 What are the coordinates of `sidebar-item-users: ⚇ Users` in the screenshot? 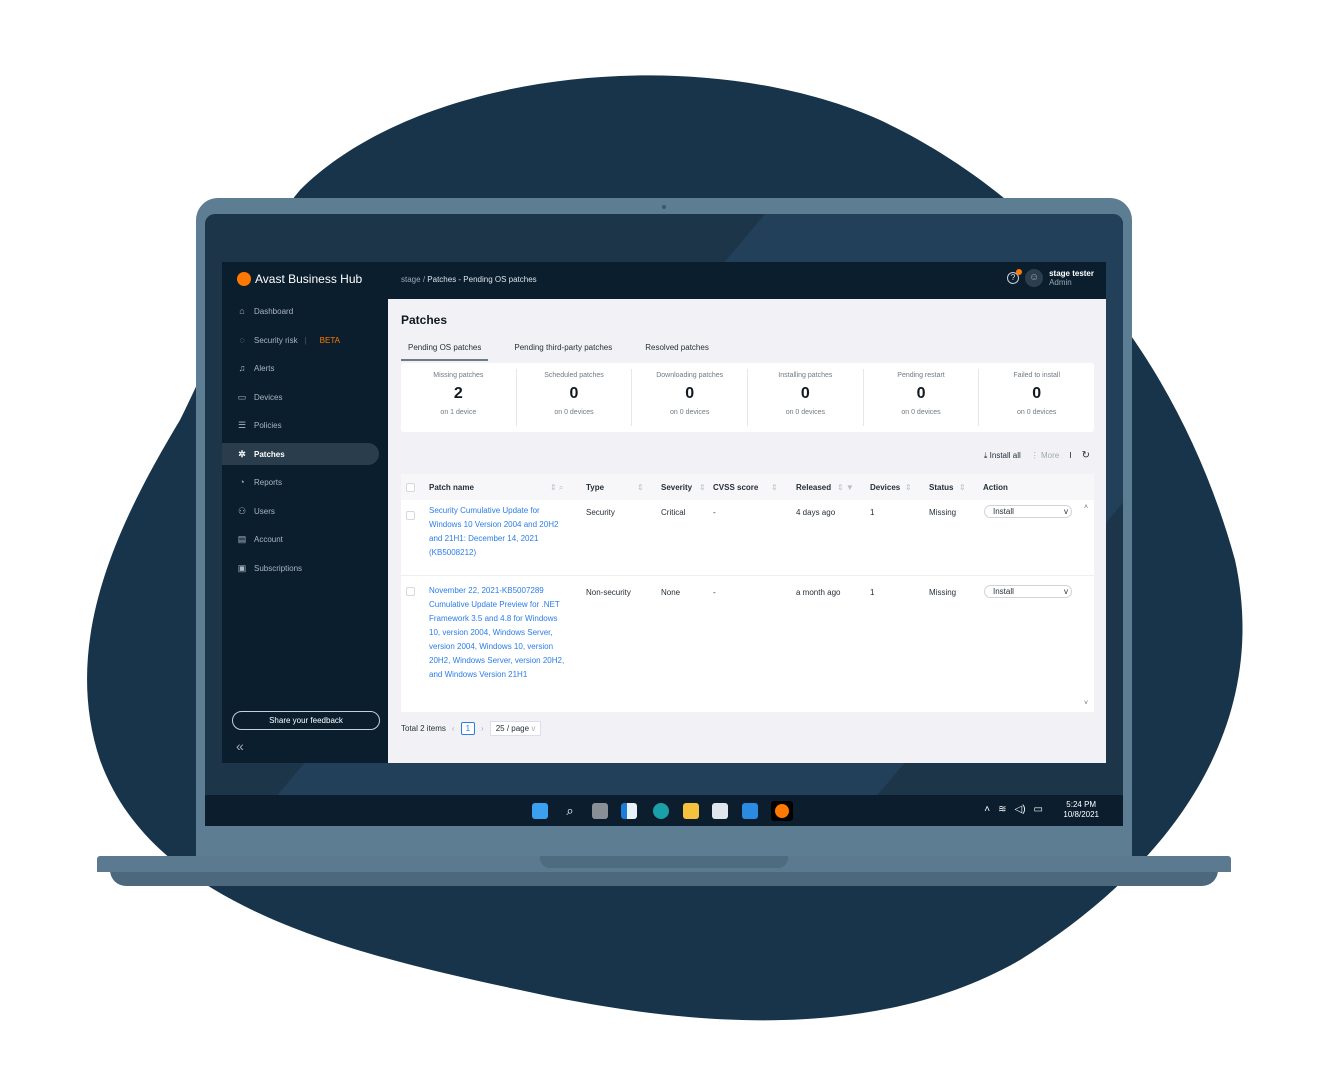 It's located at (300, 511).